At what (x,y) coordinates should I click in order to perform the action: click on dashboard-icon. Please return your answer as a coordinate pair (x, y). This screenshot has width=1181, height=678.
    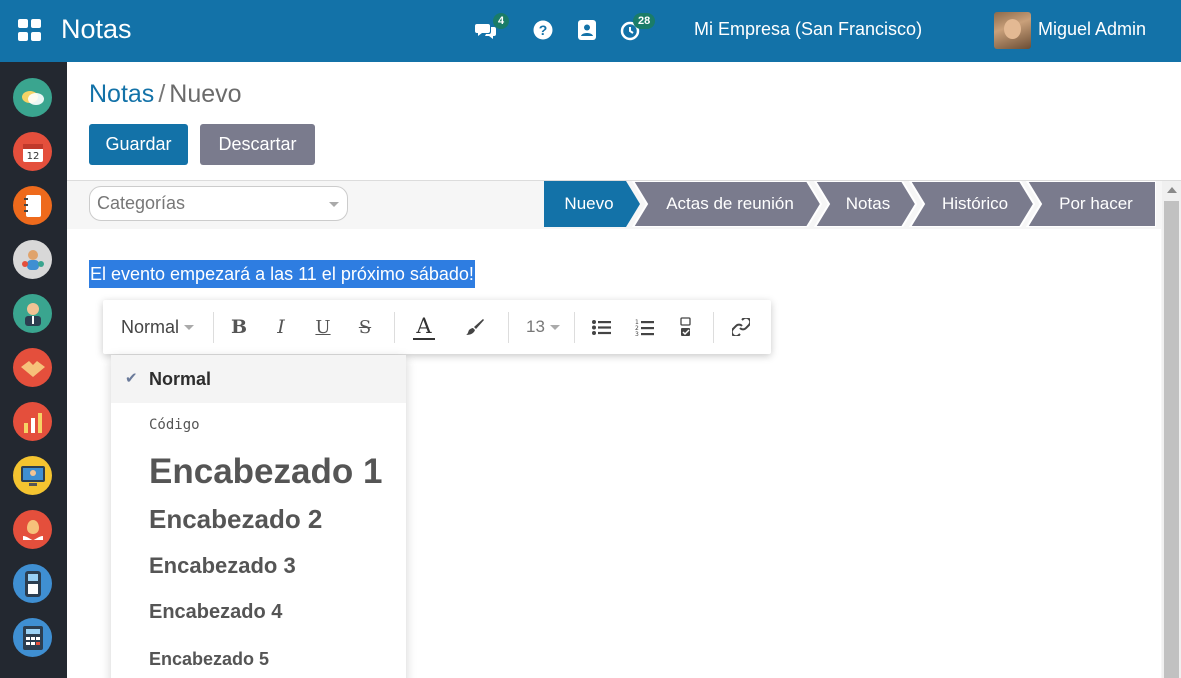
    Looking at the image, I should click on (32, 475).